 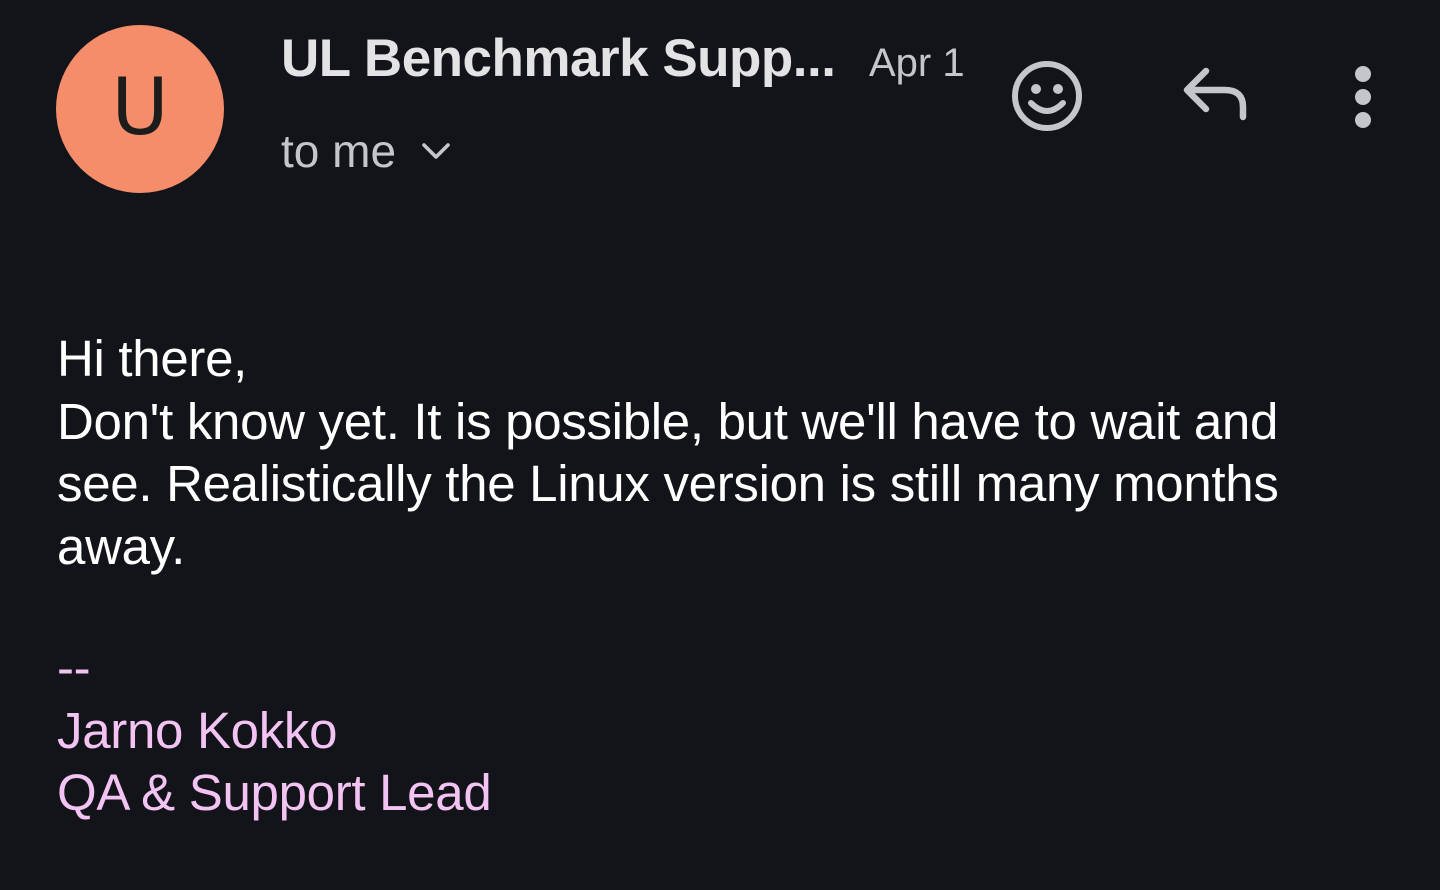 I want to click on sender-avatar: U, so click(x=140, y=109).